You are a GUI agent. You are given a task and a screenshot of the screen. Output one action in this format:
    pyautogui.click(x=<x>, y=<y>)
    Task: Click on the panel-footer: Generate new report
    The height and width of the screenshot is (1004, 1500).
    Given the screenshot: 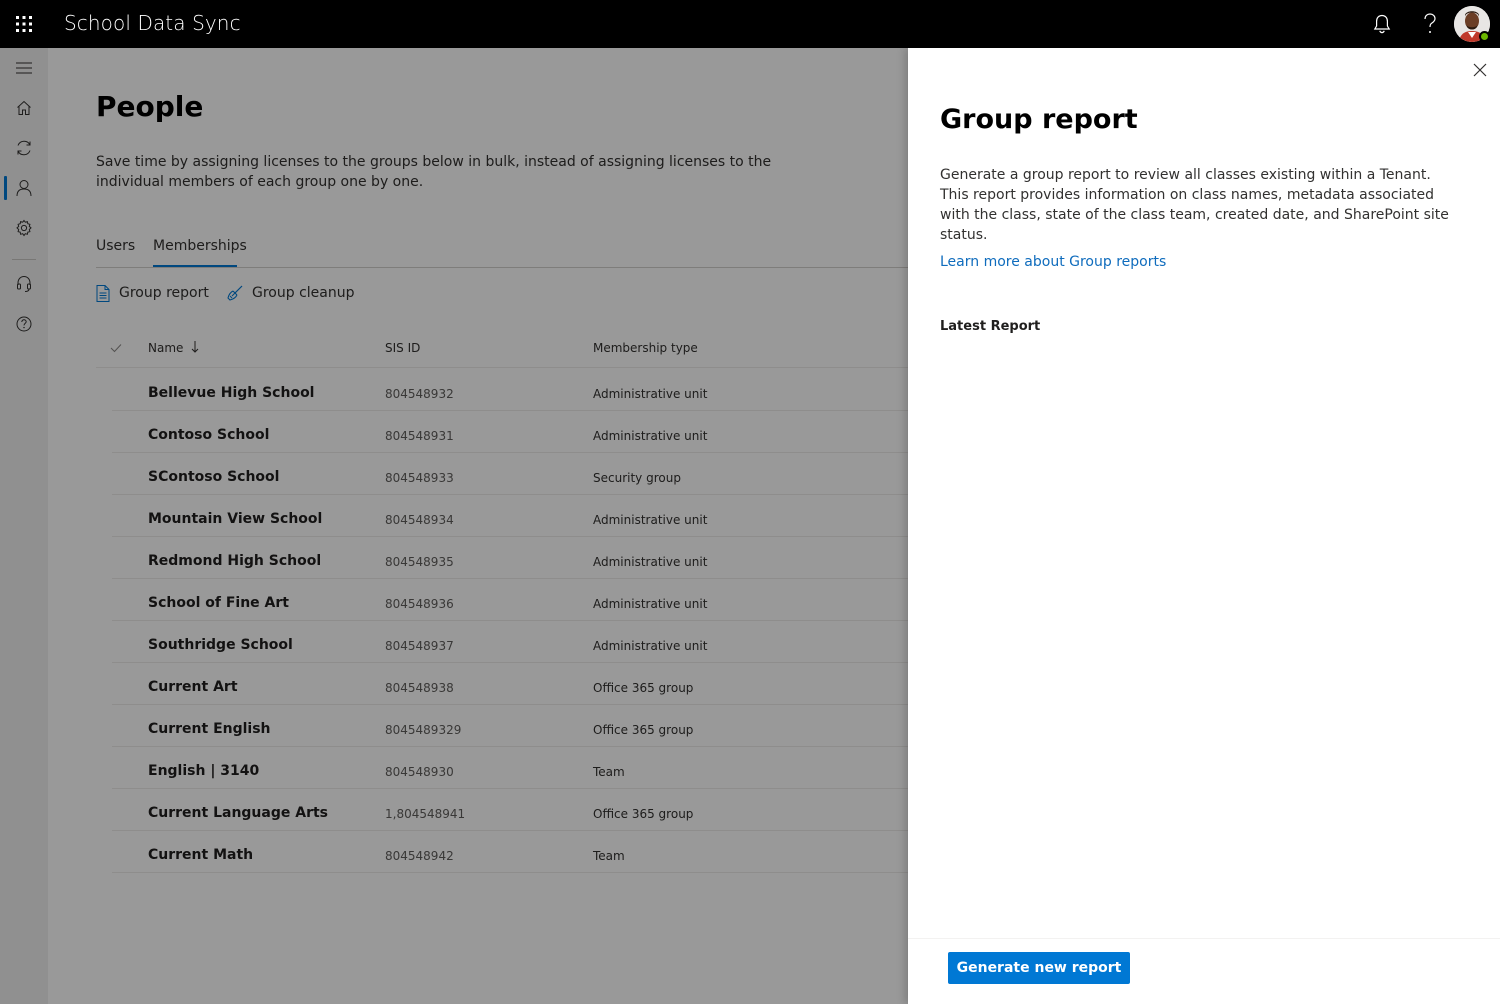 What is the action you would take?
    pyautogui.click(x=1204, y=971)
    